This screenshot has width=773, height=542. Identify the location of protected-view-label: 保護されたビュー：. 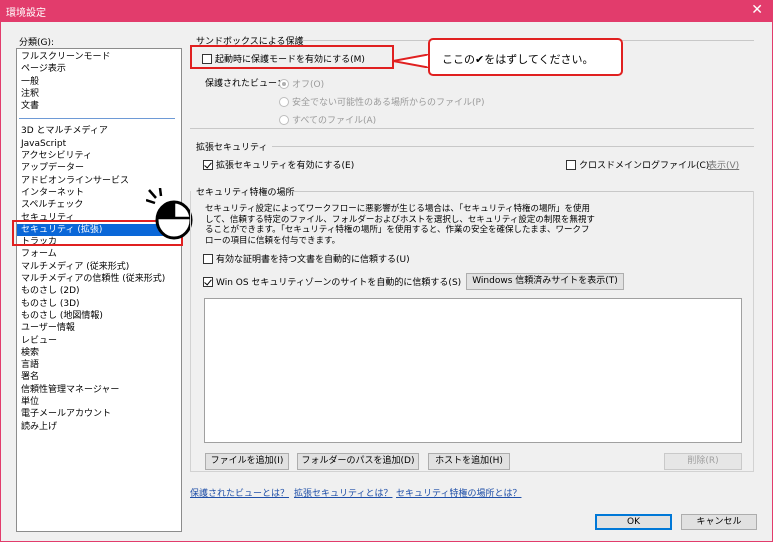
(246, 84).